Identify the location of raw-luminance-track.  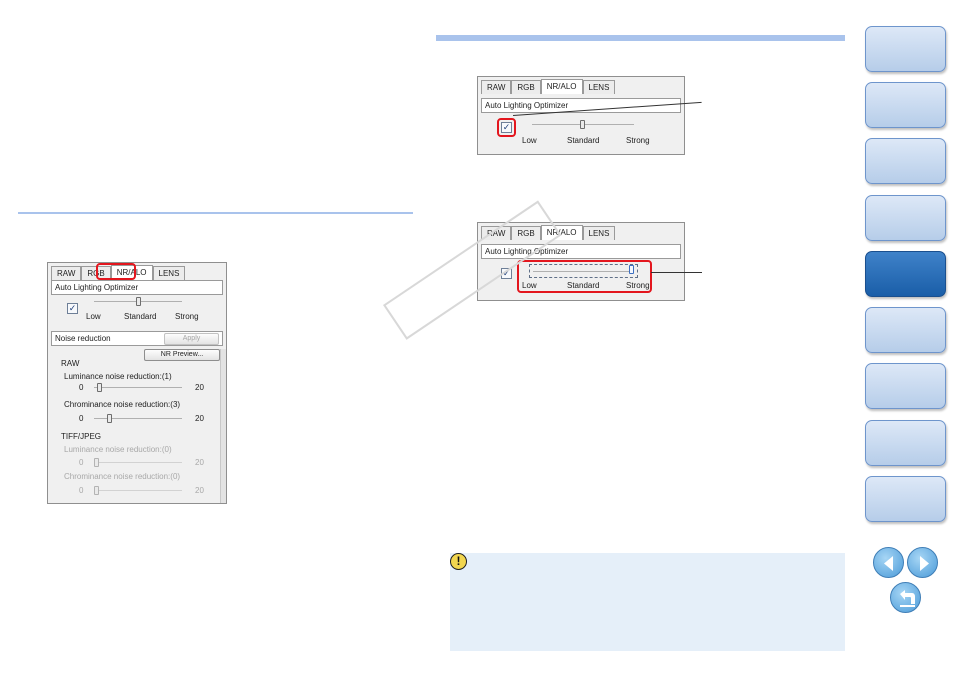
(138, 387).